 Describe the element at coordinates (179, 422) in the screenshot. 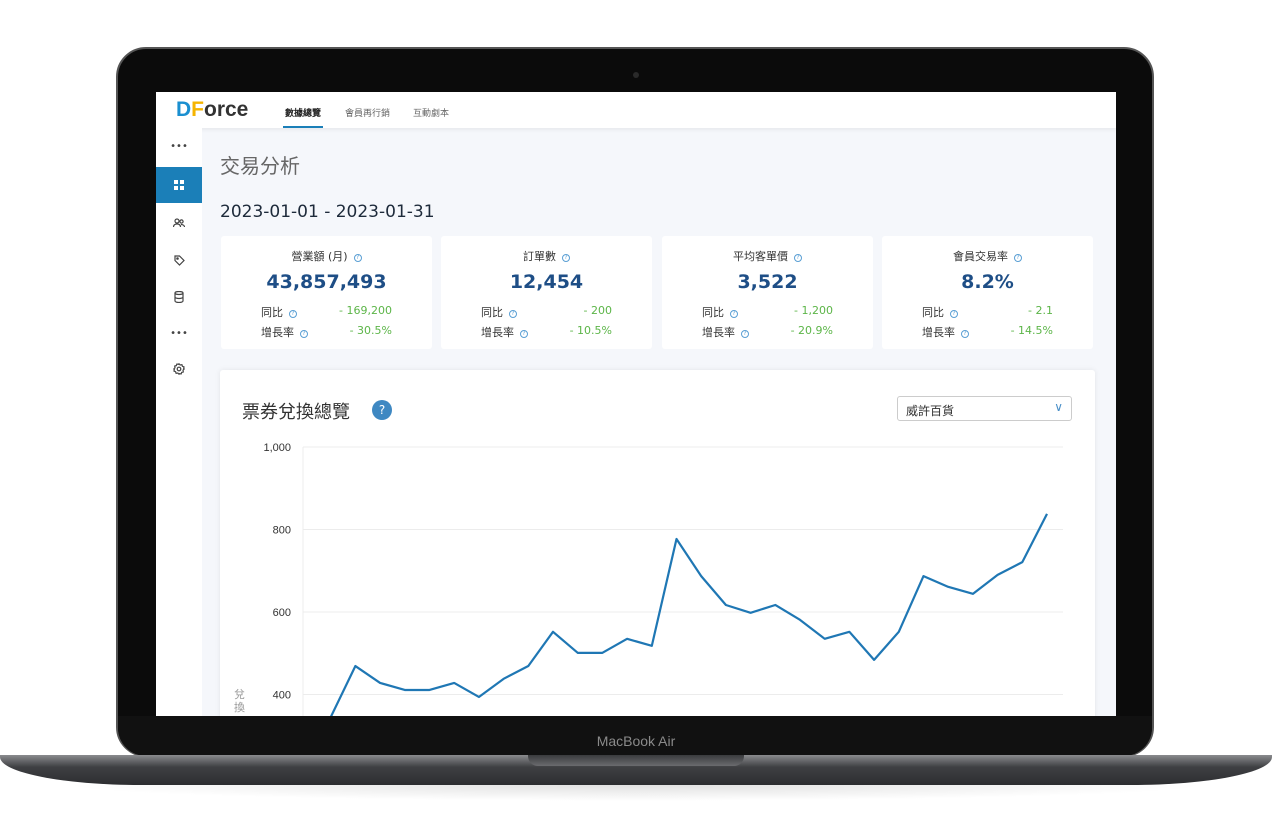

I see `sidebar: ••• •••` at that location.